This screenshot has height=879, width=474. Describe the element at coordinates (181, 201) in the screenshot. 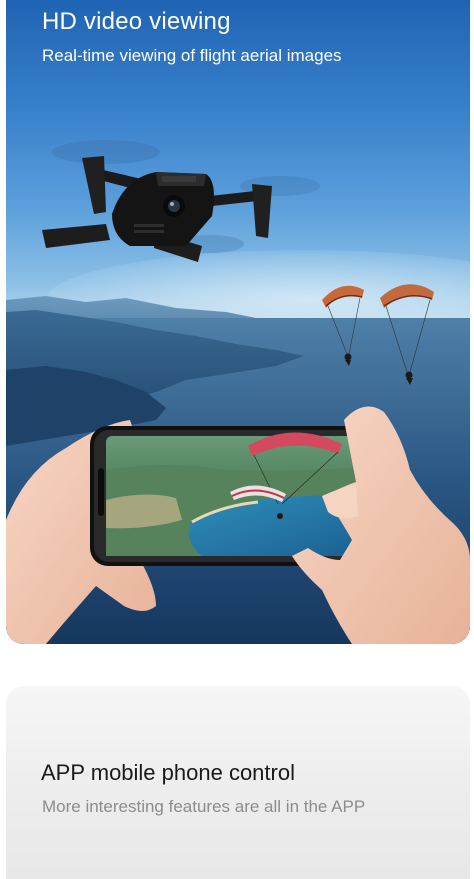

I see `drone-icon` at that location.